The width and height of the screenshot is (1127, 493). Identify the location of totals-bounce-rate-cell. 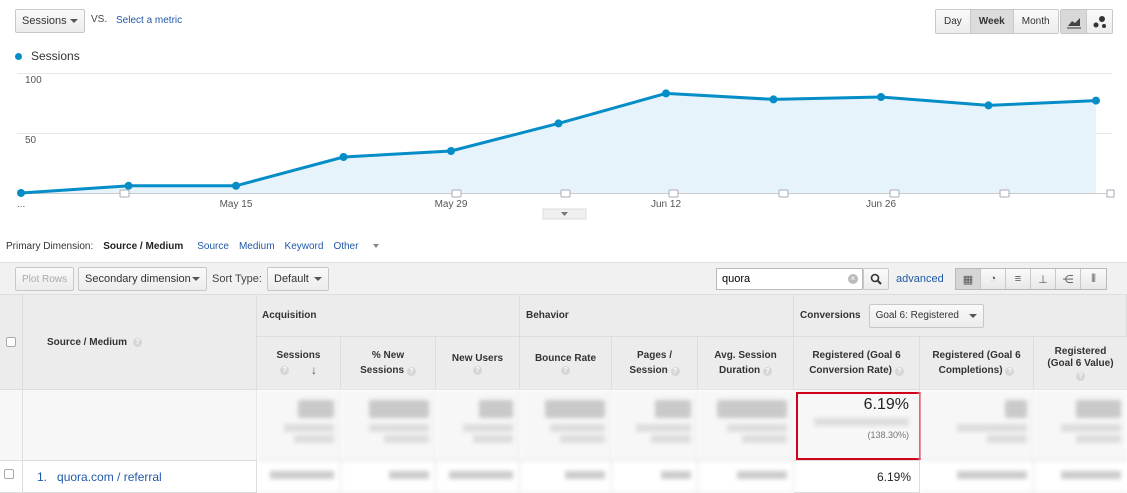
(566, 425).